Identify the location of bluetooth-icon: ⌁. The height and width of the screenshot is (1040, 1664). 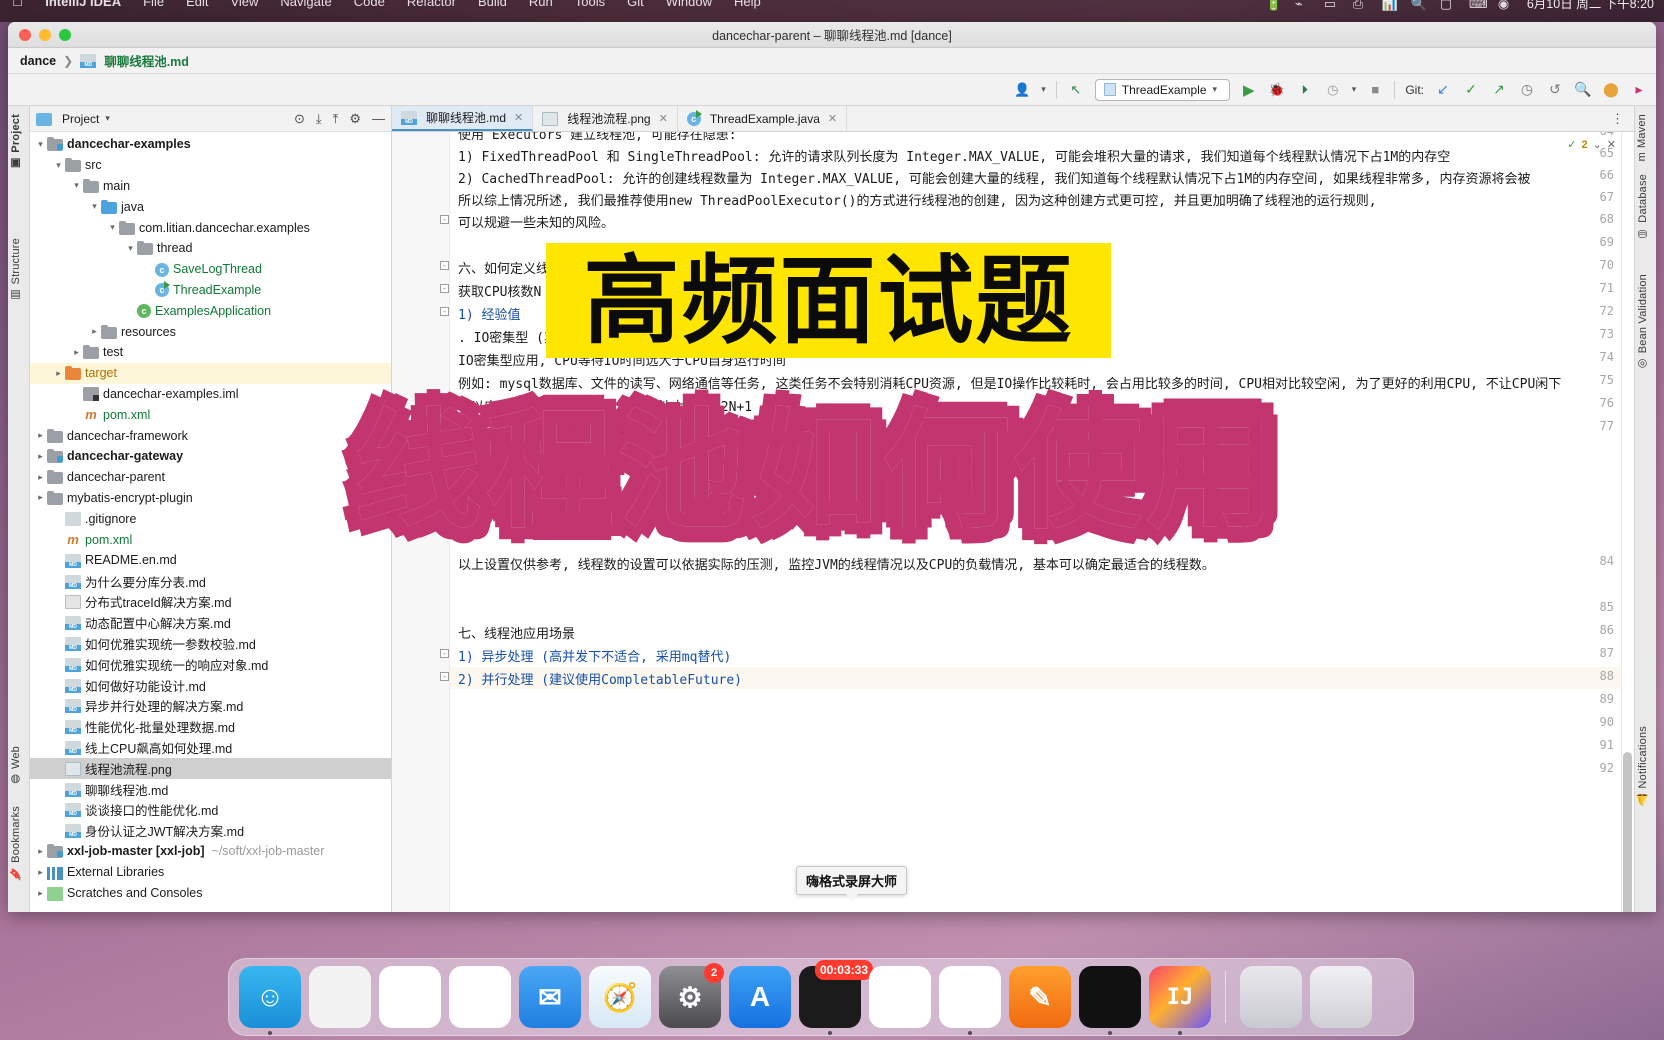
(1302, 5).